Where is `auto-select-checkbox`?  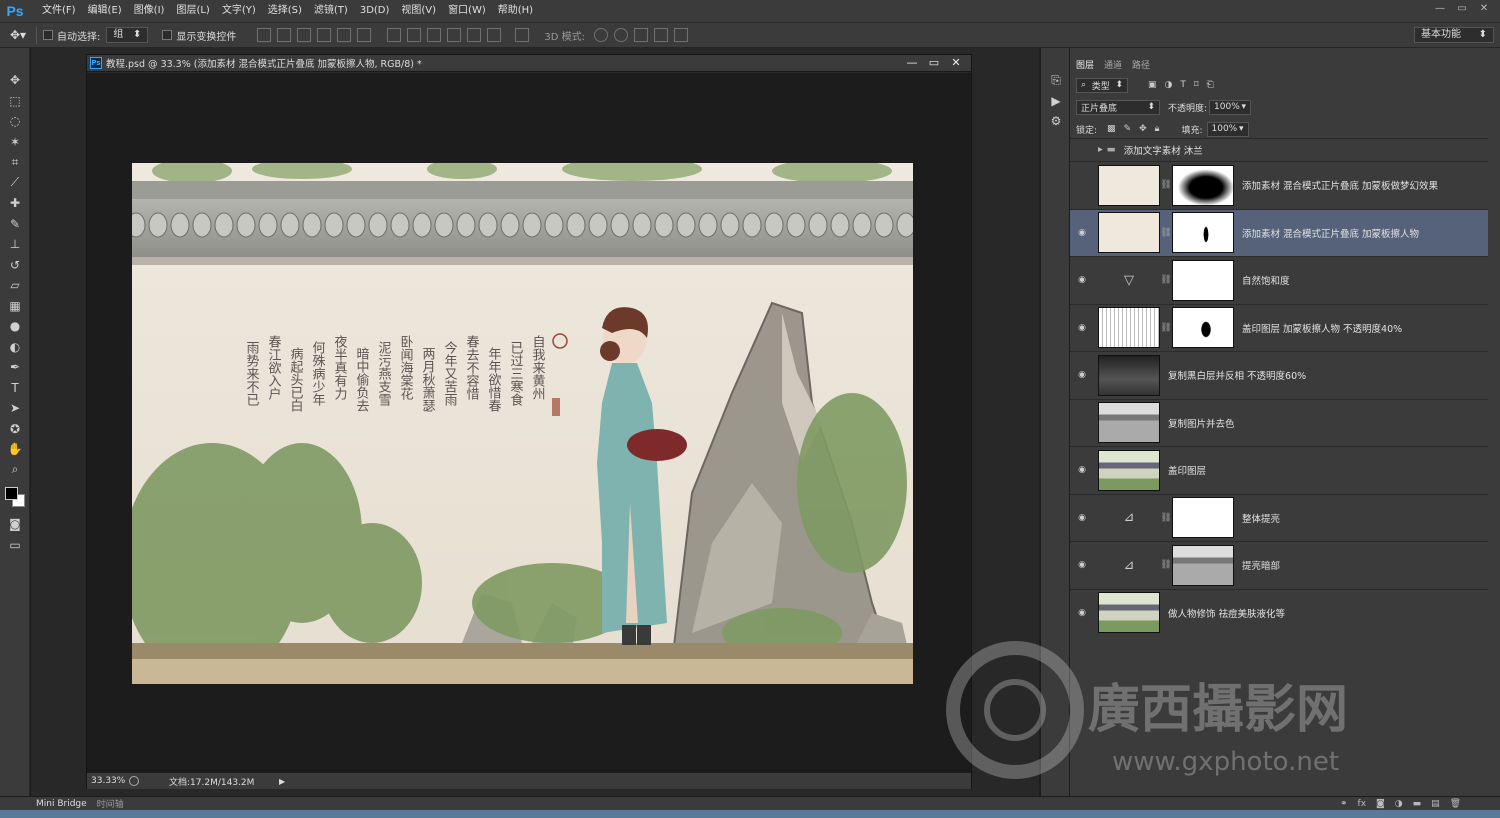 auto-select-checkbox is located at coordinates (48, 35).